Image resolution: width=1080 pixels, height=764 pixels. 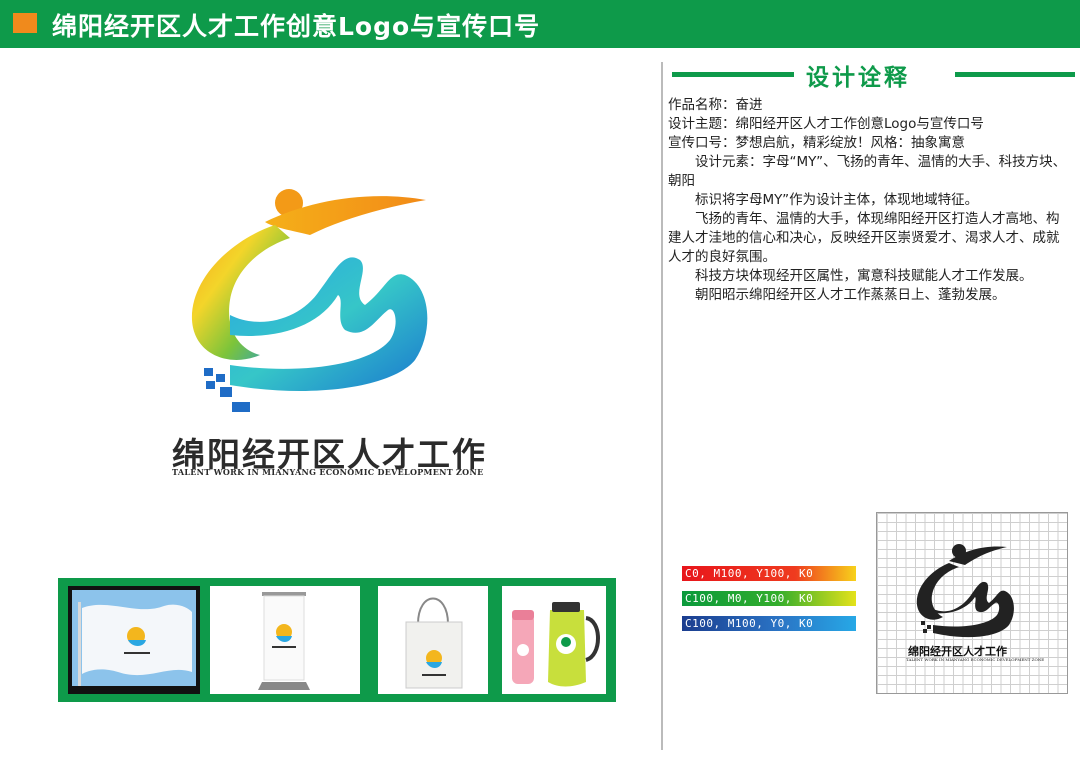 I want to click on divider, so click(x=662, y=406).